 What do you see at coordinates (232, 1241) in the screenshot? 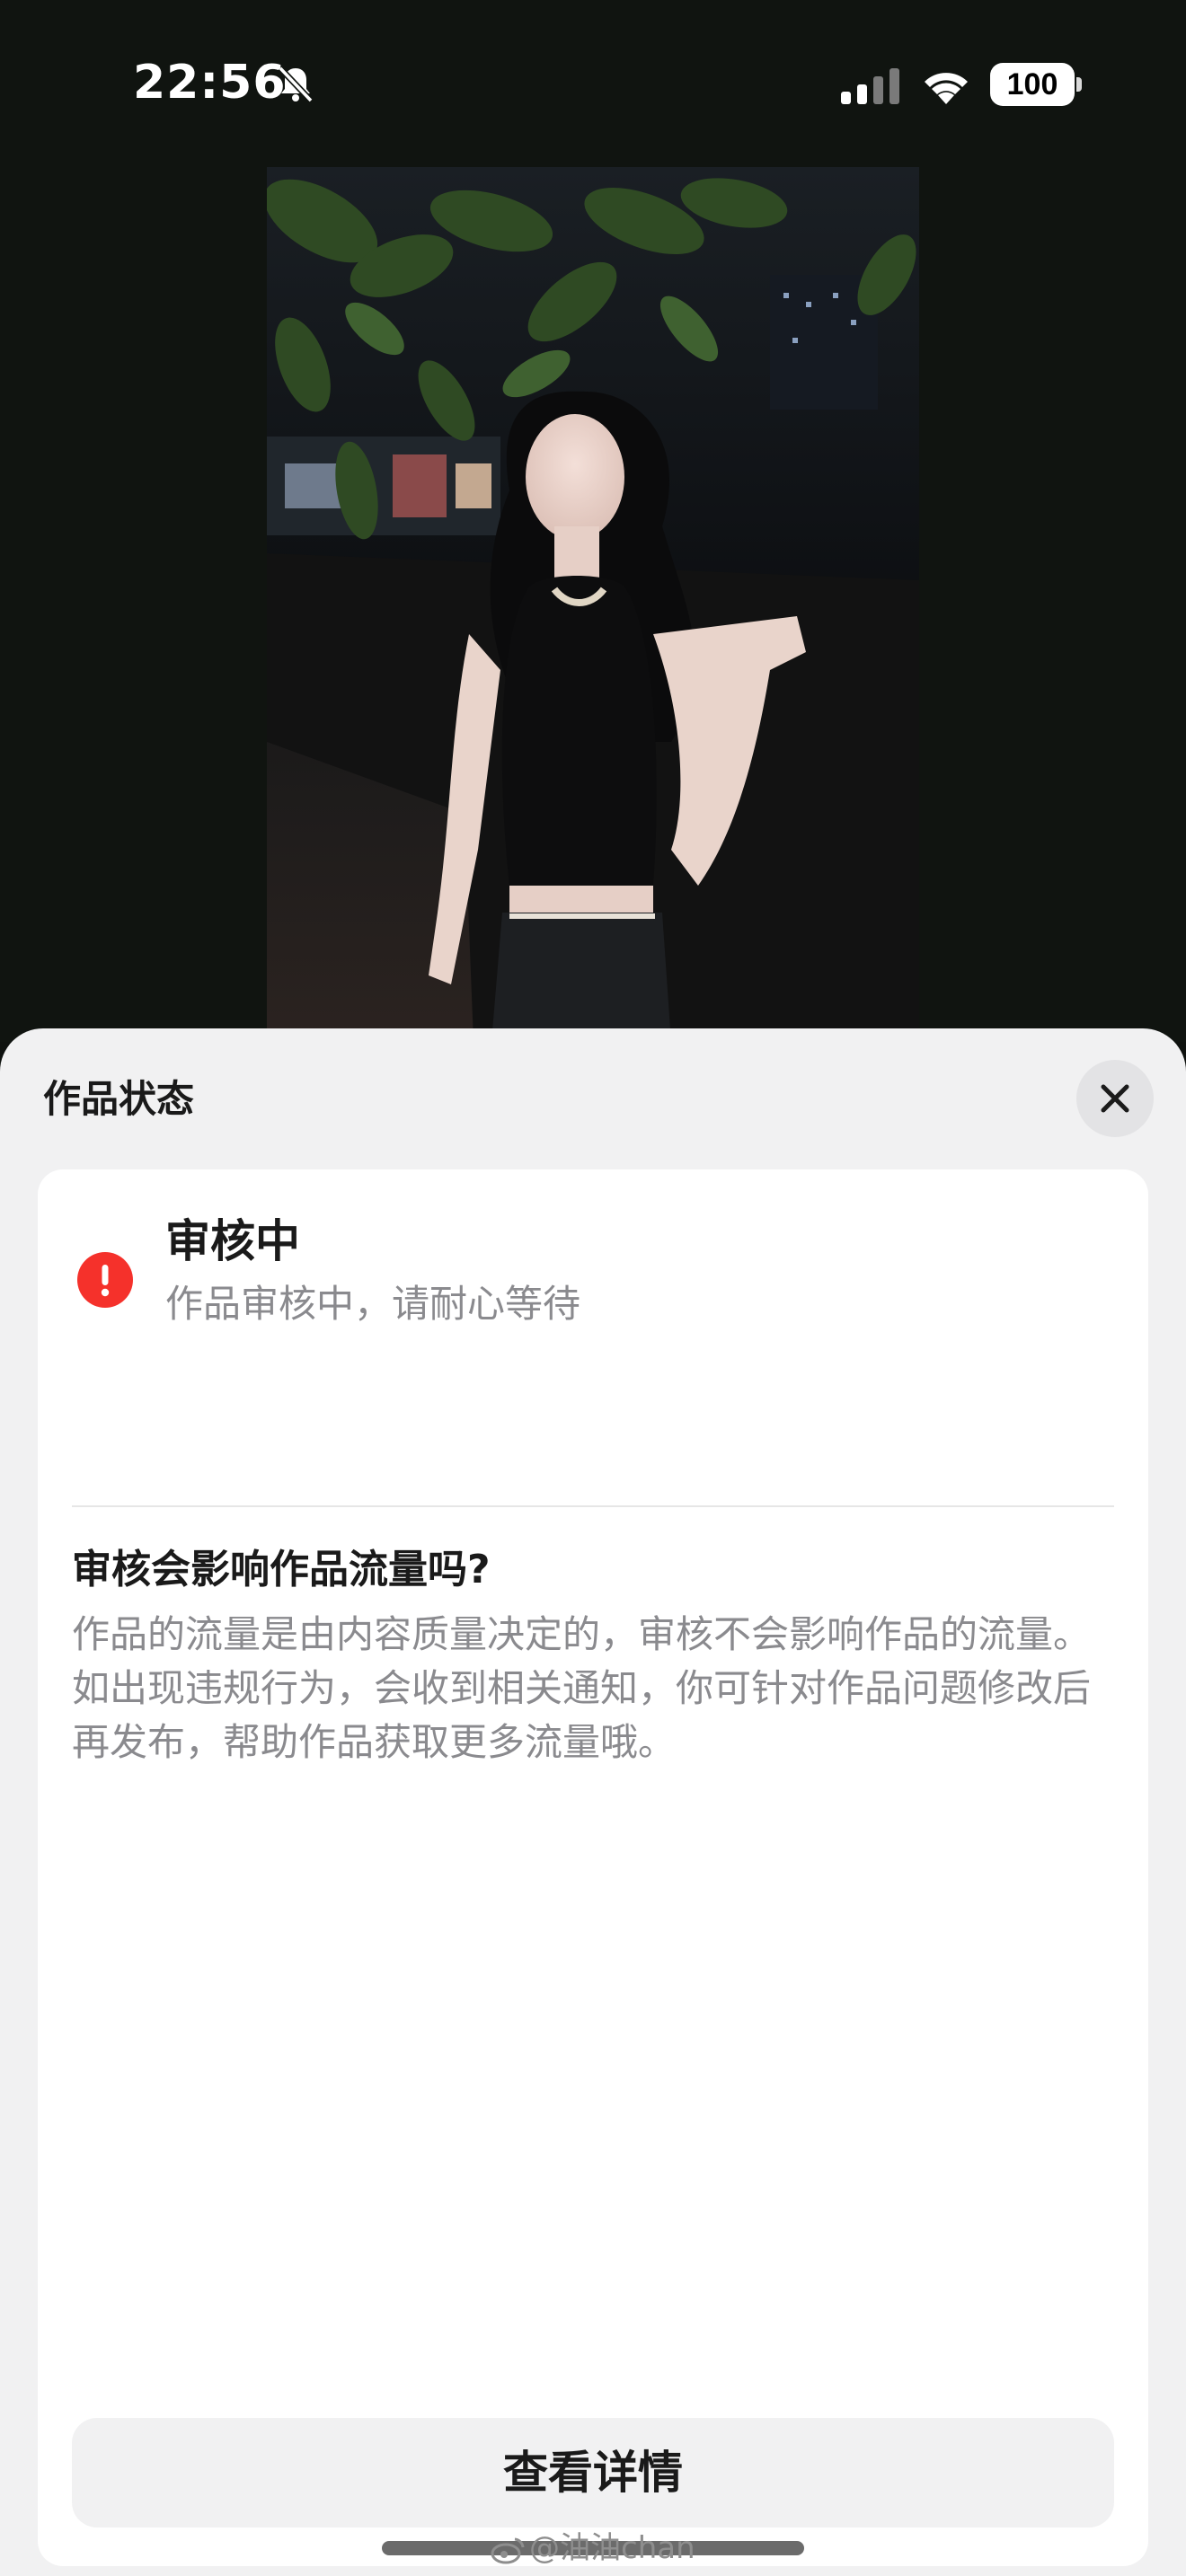
I see `status-title: 审核中` at bounding box center [232, 1241].